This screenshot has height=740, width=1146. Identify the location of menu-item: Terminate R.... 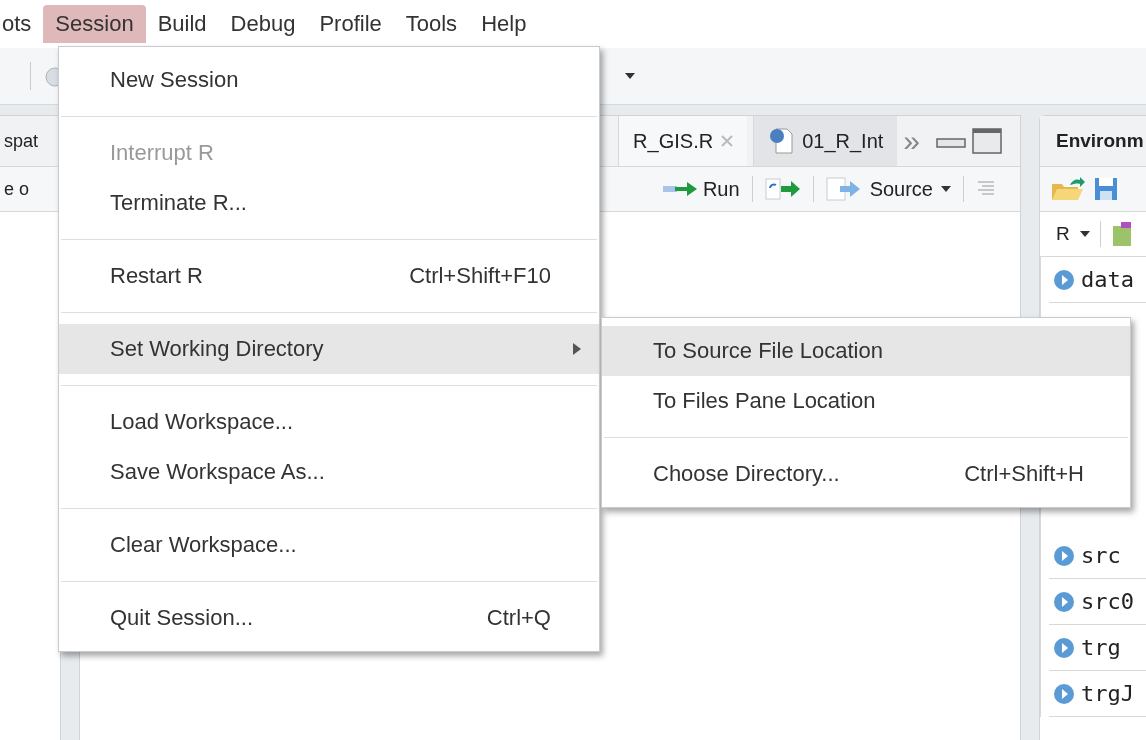
(329, 203).